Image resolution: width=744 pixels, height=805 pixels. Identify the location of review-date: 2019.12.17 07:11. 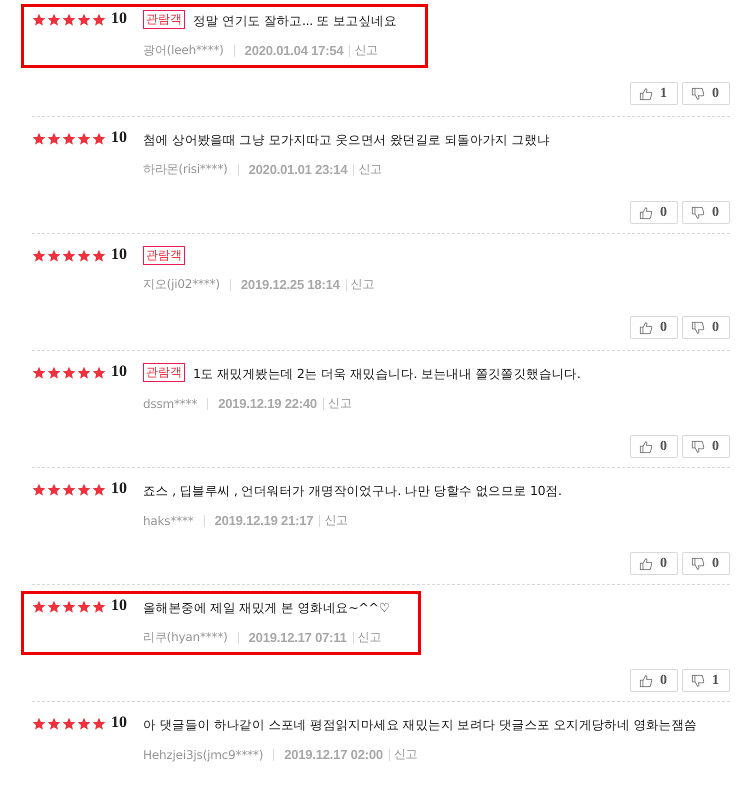
(297, 637).